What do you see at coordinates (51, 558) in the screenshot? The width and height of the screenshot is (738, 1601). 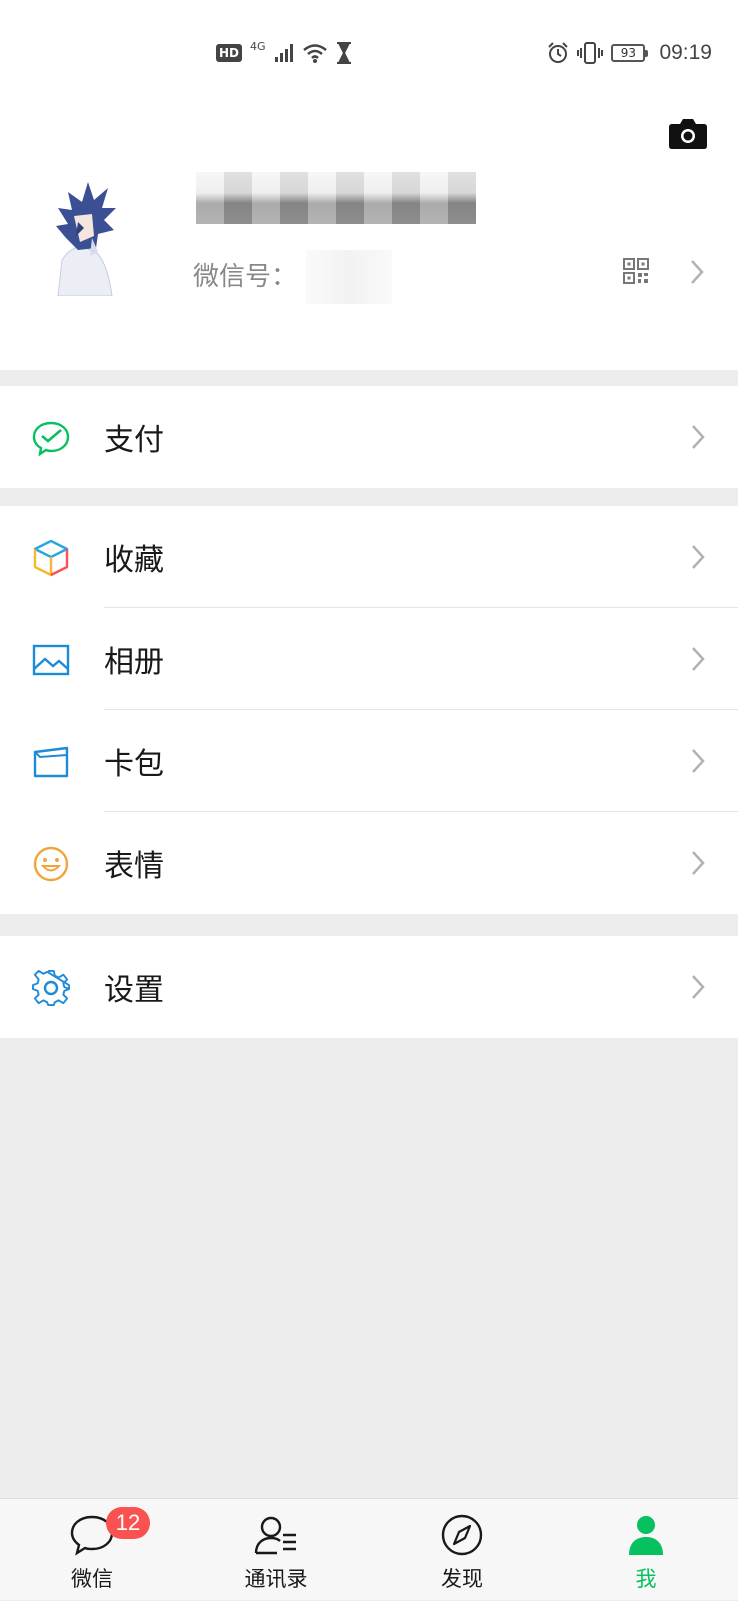 I see `favorites-cube-icon` at bounding box center [51, 558].